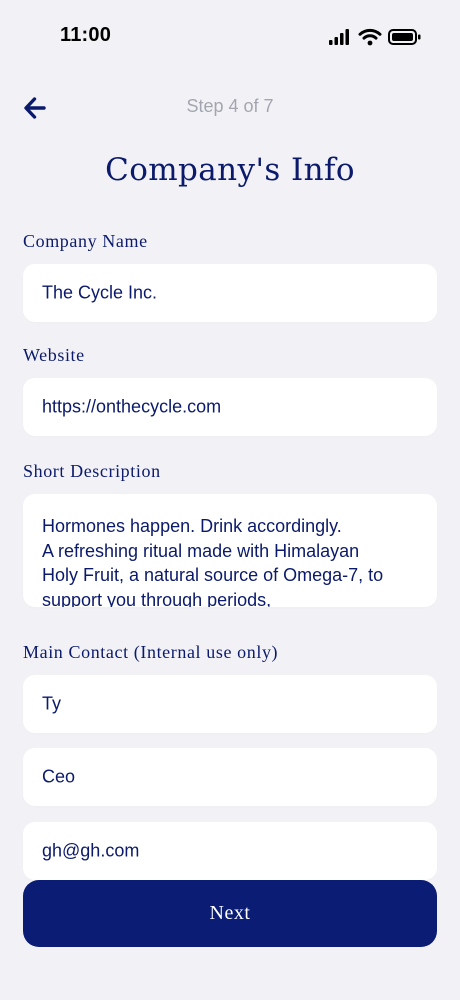 The width and height of the screenshot is (460, 1000). I want to click on contact-title-value: Ceo, so click(59, 776).